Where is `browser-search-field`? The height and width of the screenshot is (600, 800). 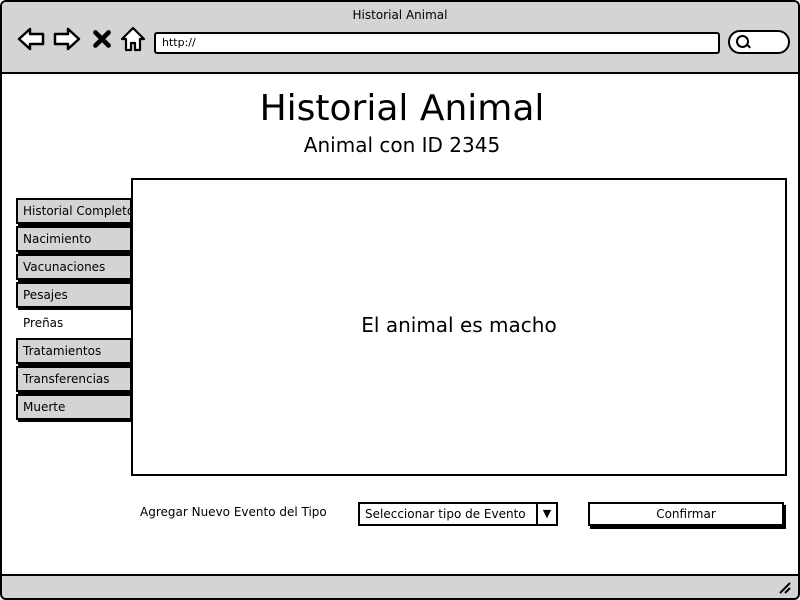 browser-search-field is located at coordinates (759, 42).